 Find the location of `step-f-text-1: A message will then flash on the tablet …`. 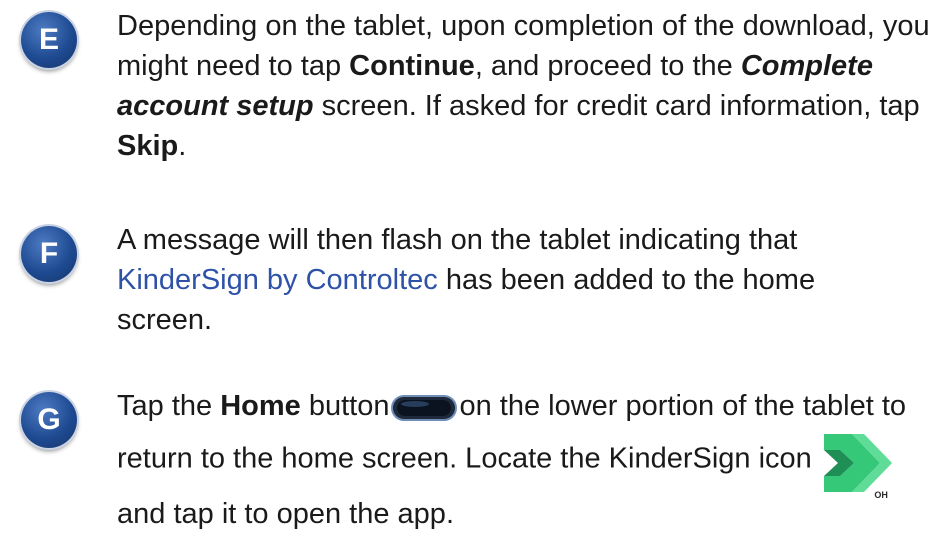

step-f-text-1: A message will then flash on the tablet … is located at coordinates (457, 240).